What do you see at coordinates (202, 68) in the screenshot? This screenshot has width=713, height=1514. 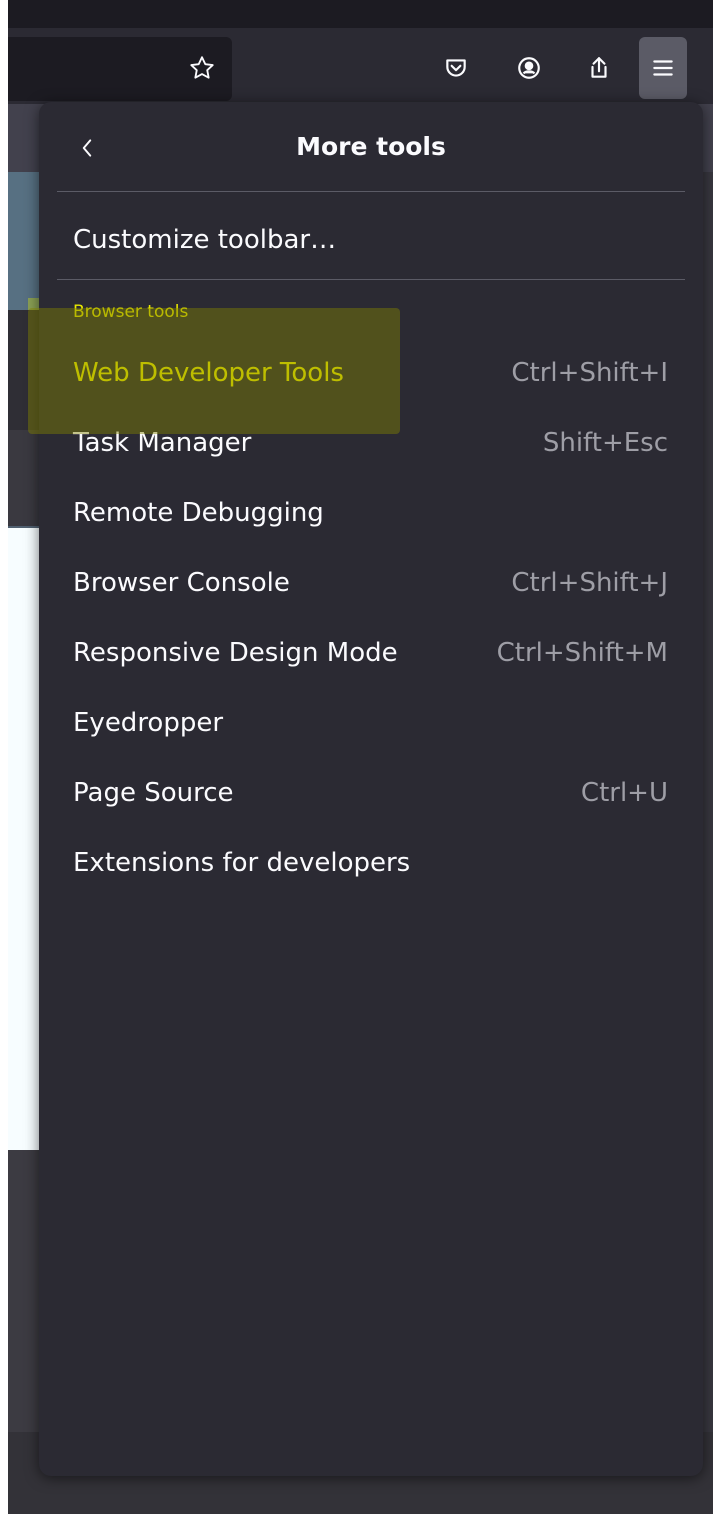 I see `star-icon` at bounding box center [202, 68].